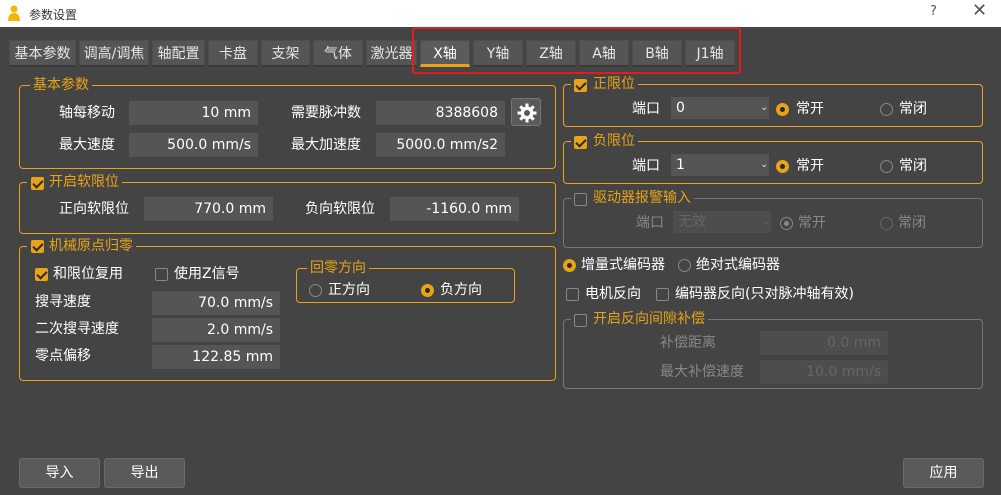  What do you see at coordinates (178, 53) in the screenshot?
I see `tab-axis-config: 轴配置` at bounding box center [178, 53].